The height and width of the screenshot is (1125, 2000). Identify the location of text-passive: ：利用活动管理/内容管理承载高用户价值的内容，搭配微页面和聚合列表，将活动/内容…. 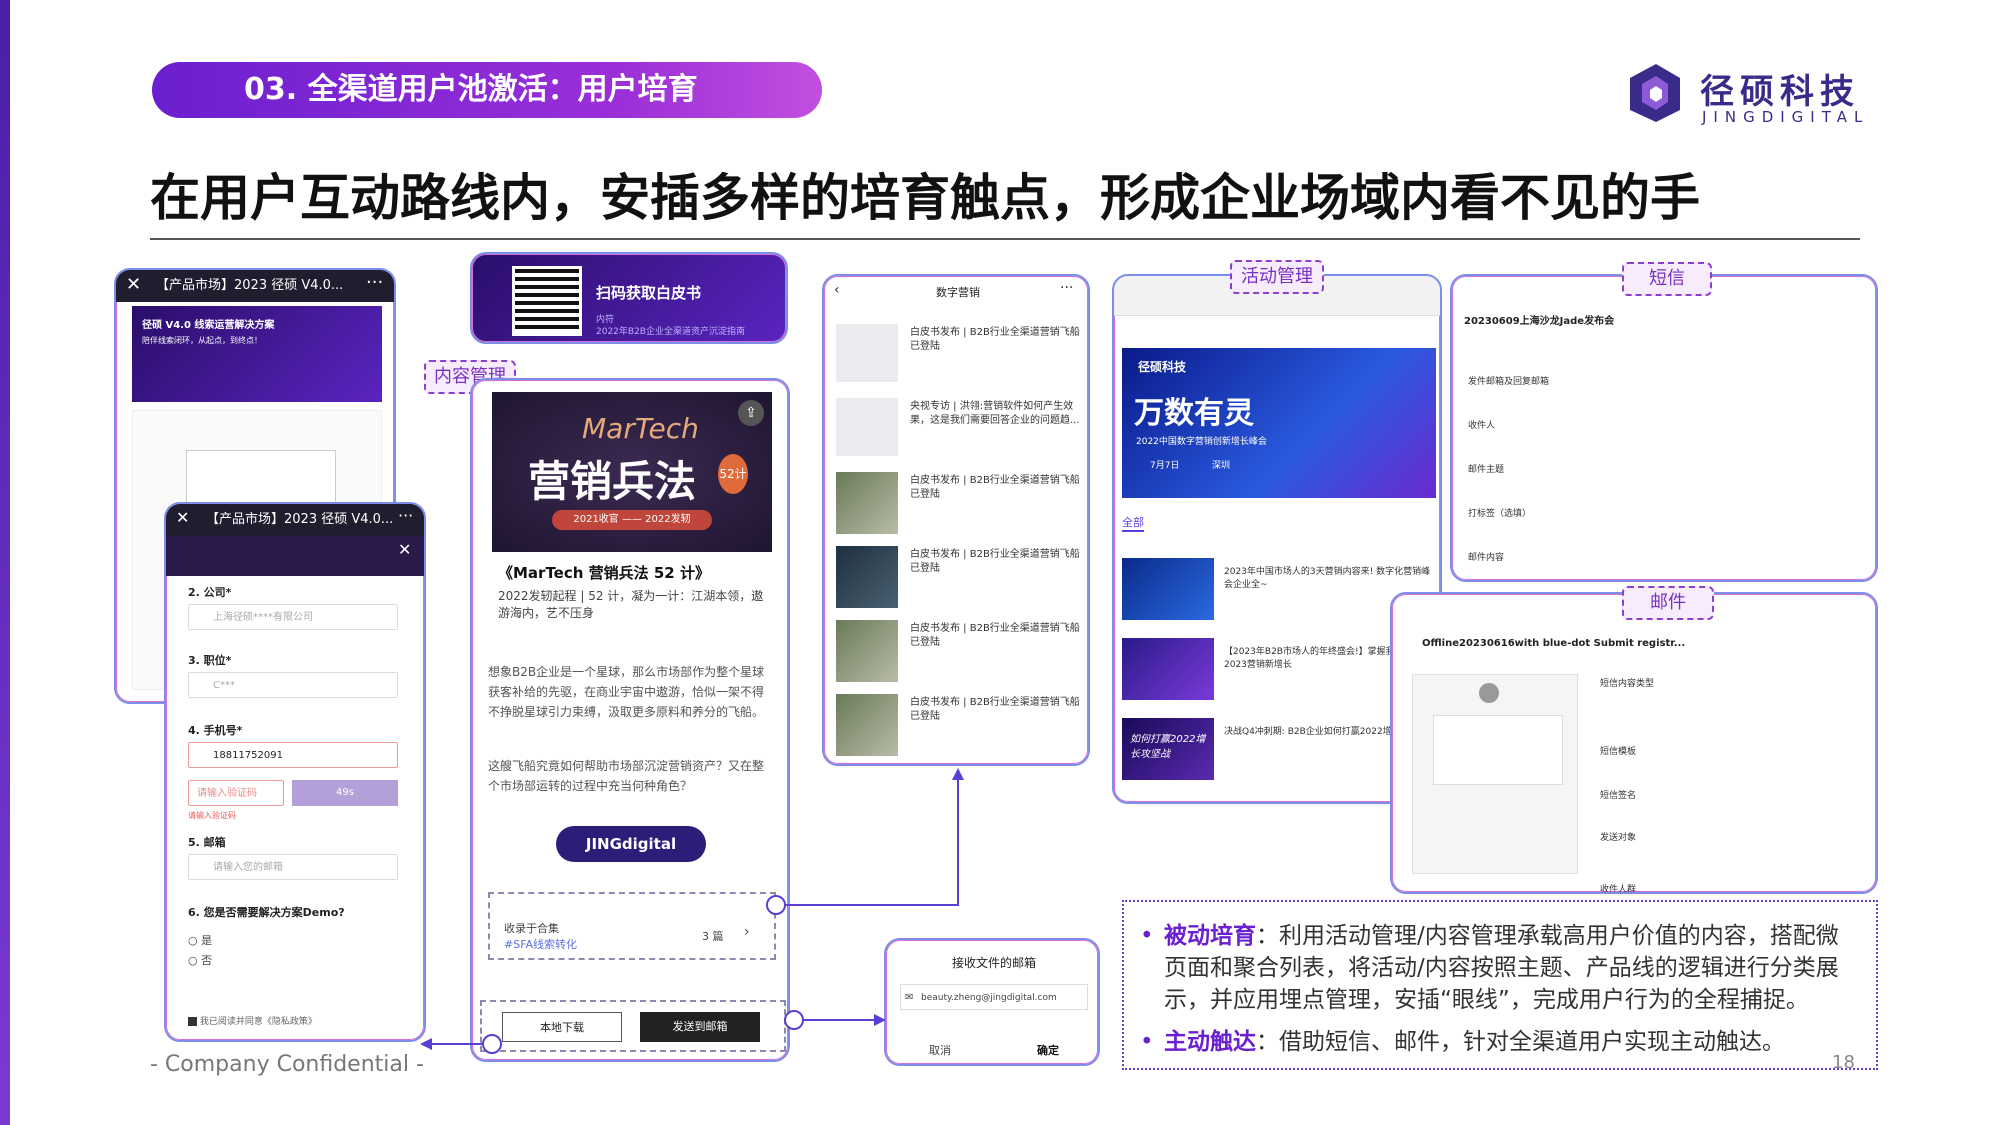
(1501, 968).